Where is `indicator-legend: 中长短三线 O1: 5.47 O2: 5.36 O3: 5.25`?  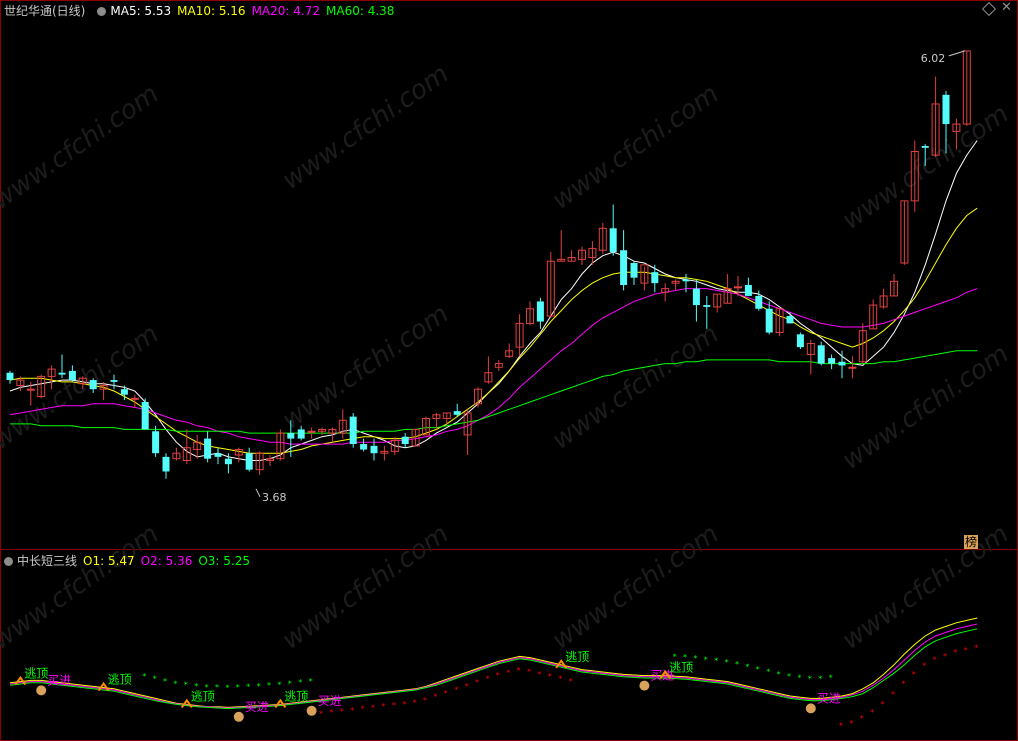 indicator-legend: 中长短三线 O1: 5.47 O2: 5.36 O3: 5.25 is located at coordinates (130, 560).